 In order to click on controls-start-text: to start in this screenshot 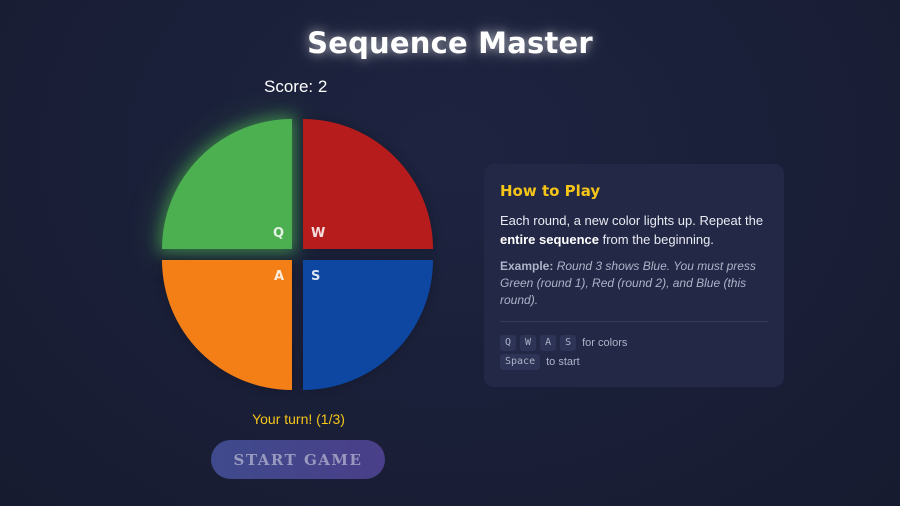, I will do `click(563, 362)`.